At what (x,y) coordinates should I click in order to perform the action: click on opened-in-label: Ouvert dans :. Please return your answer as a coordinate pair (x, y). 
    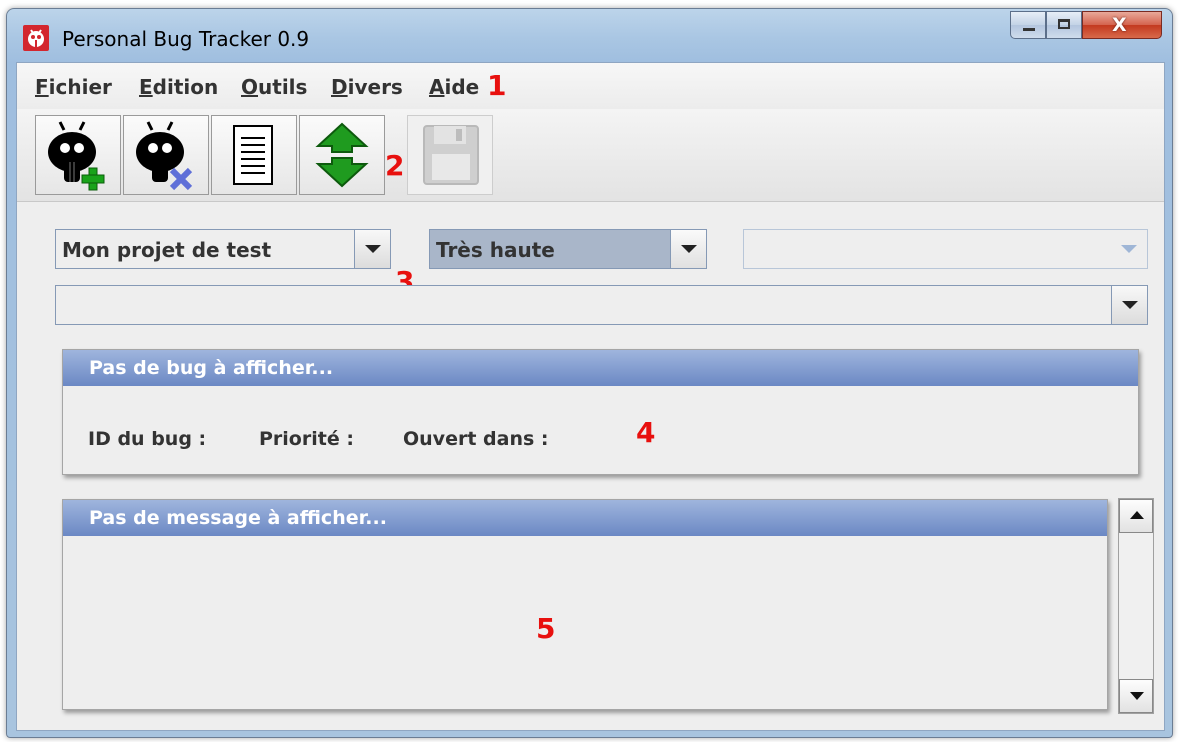
    Looking at the image, I should click on (476, 439).